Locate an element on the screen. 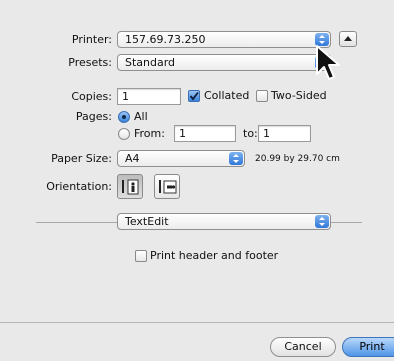 The height and width of the screenshot is (361, 394). landscape-orientation-icon is located at coordinates (168, 187).